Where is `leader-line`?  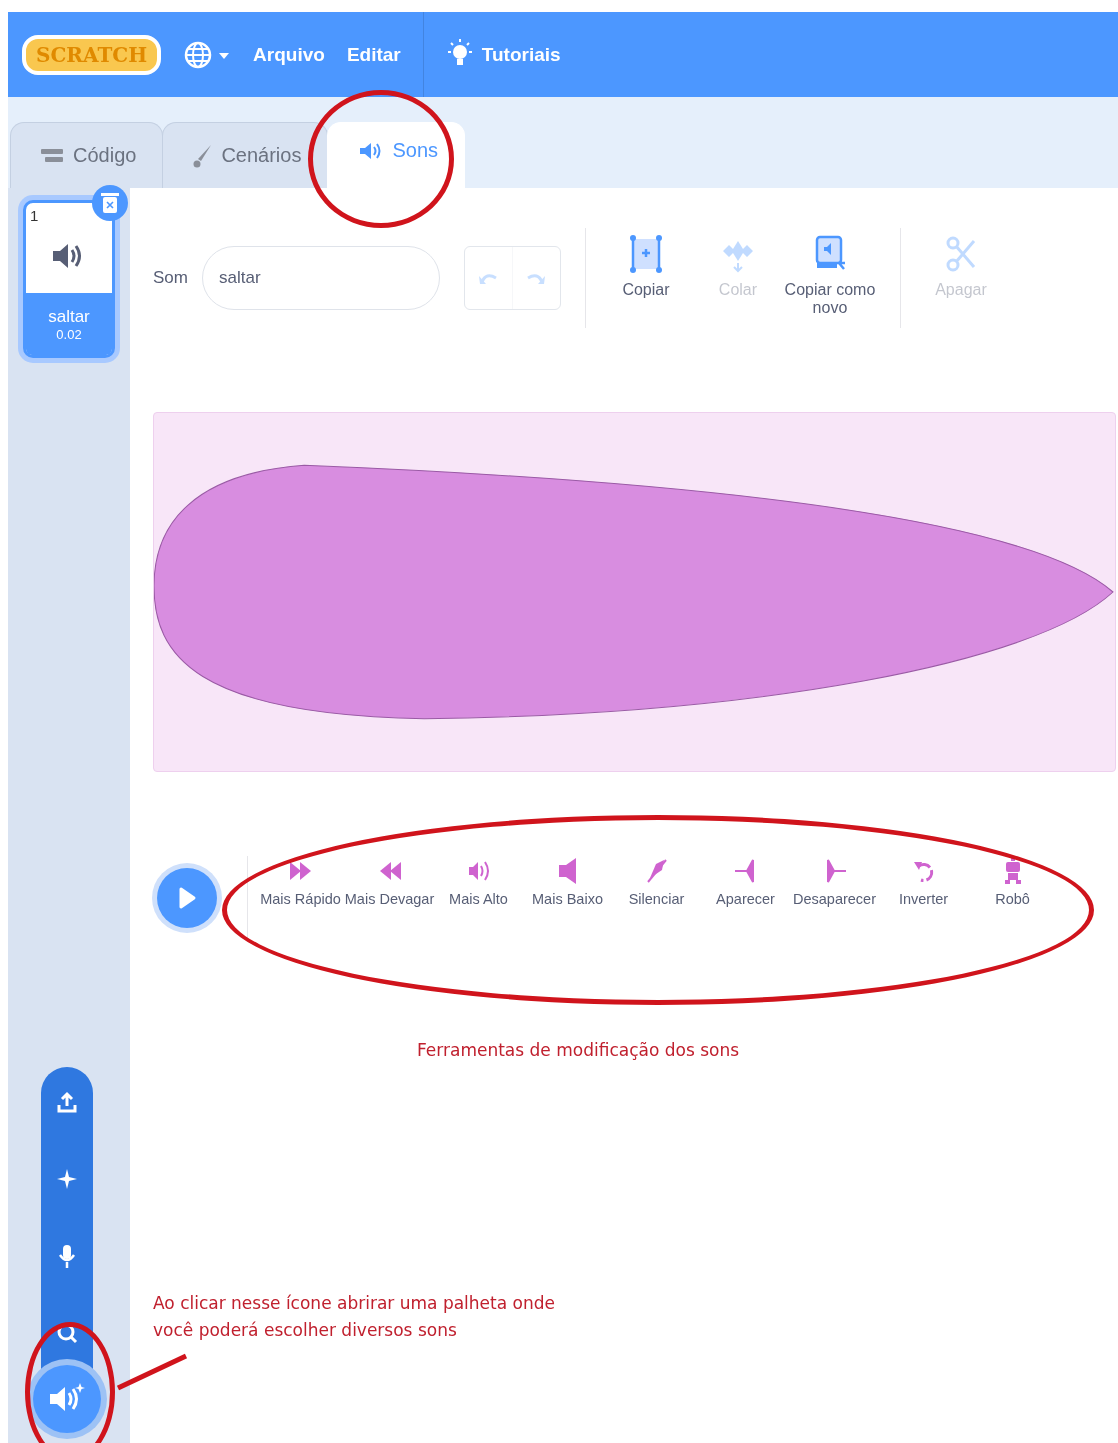 leader-line is located at coordinates (152, 1372).